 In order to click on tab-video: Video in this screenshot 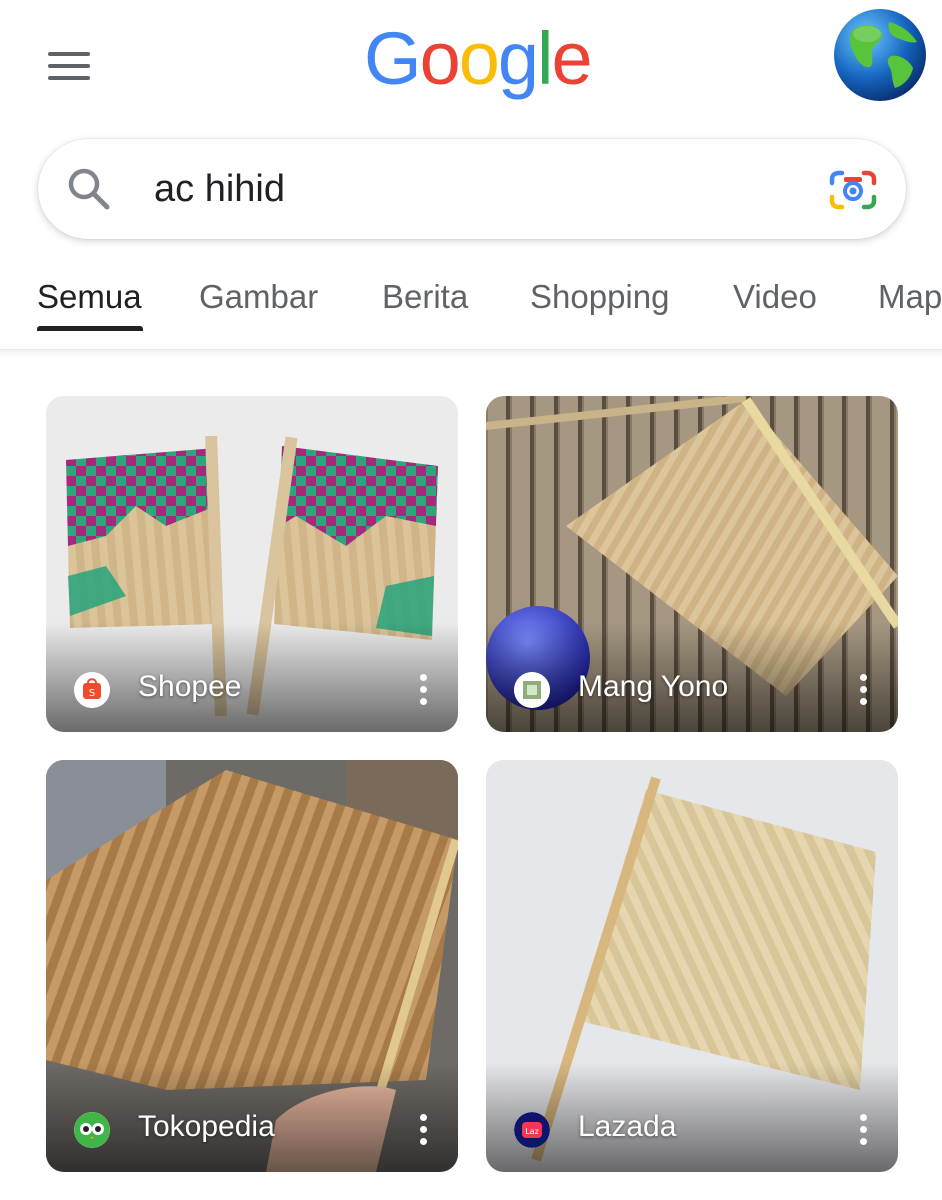, I will do `click(775, 297)`.